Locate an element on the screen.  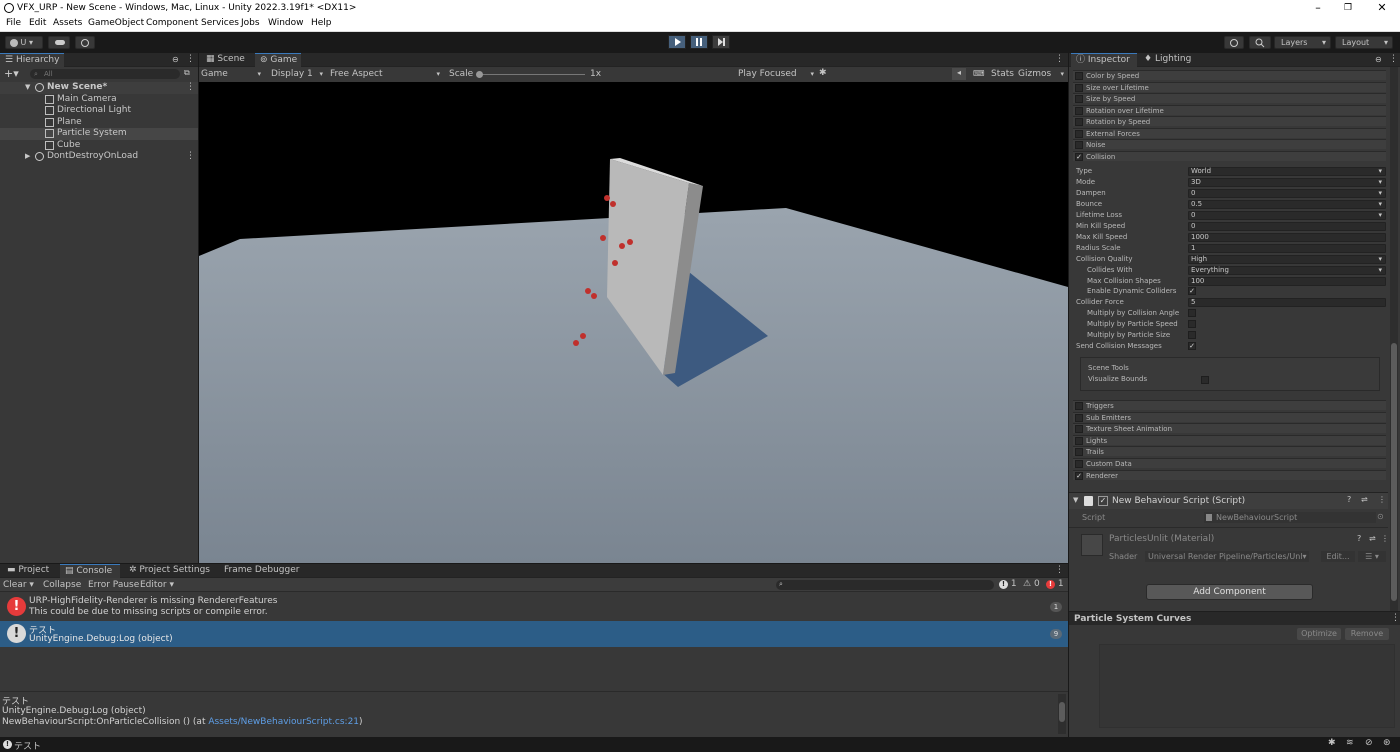
tab-inspector: ⓘ Inspector is located at coordinates (1104, 60).